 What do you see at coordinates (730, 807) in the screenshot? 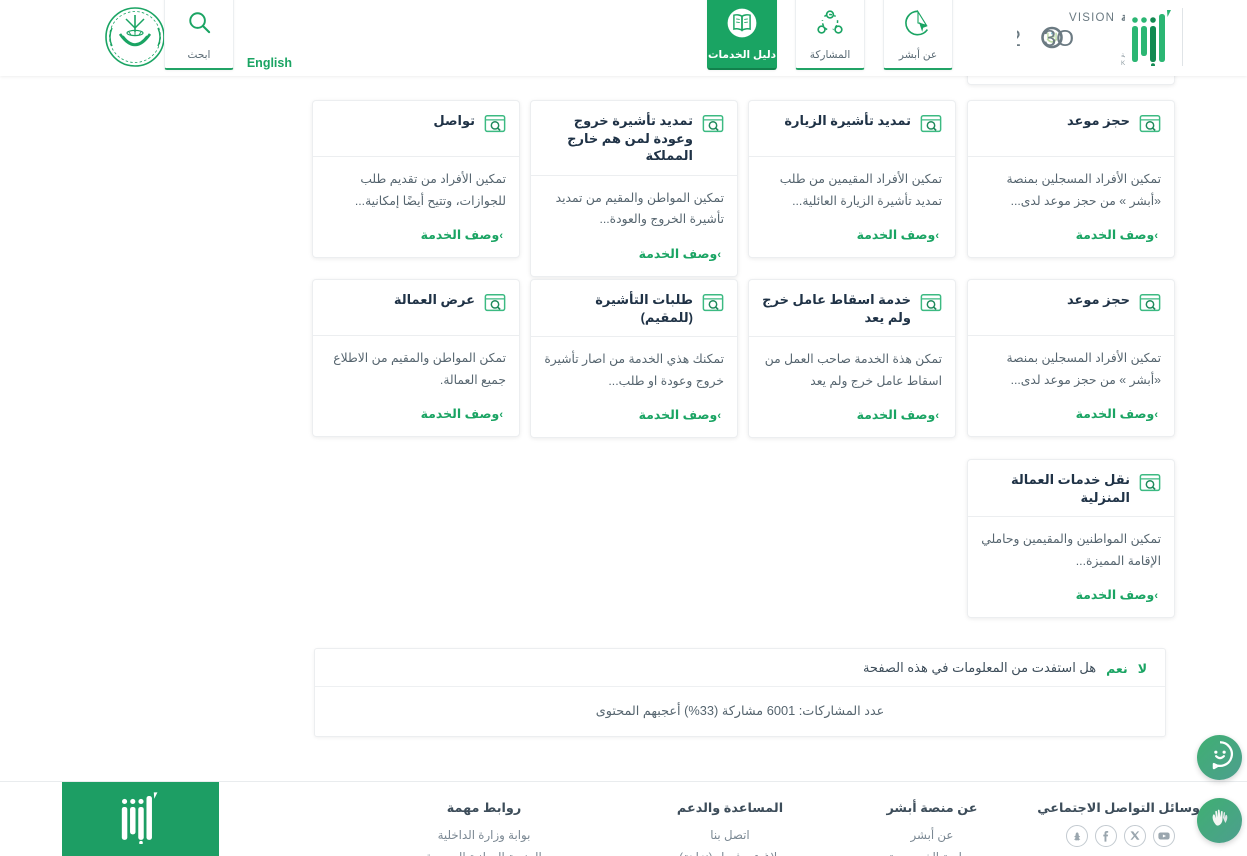
I see `footer-column-title: المساعدة والدعم` at bounding box center [730, 807].